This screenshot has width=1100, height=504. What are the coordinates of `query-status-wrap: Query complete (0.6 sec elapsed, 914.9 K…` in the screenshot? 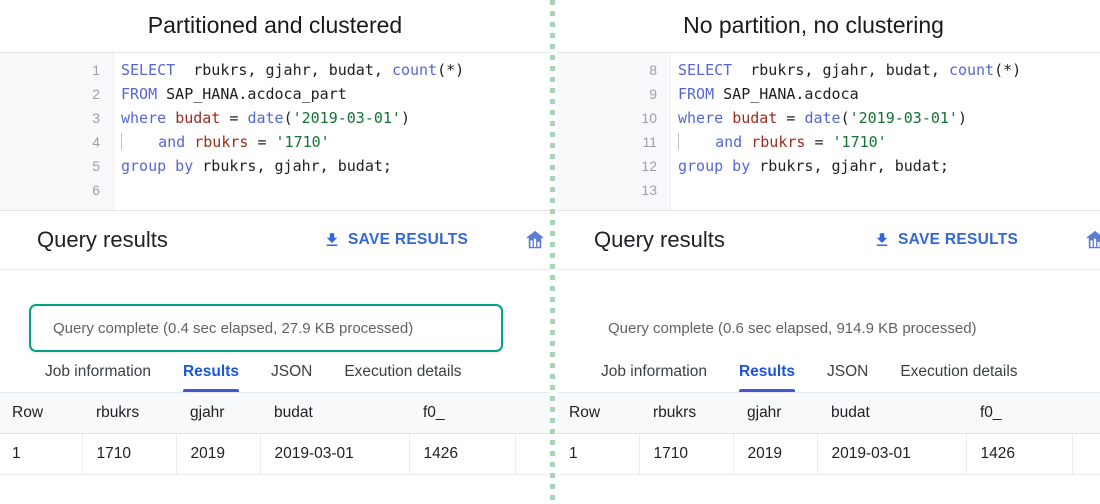 It's located at (792, 328).